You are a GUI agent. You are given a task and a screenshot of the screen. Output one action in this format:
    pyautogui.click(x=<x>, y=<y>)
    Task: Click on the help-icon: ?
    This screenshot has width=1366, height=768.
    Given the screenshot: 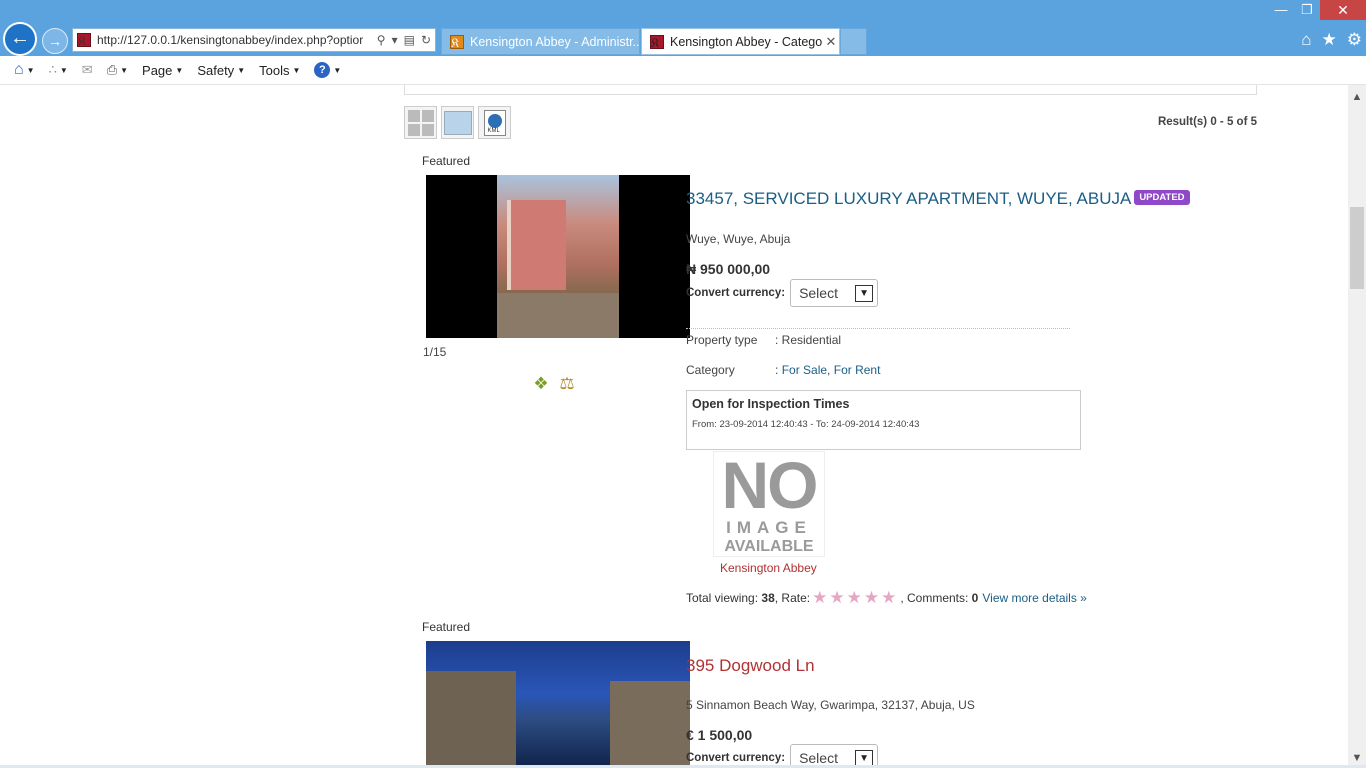 What is the action you would take?
    pyautogui.click(x=322, y=70)
    